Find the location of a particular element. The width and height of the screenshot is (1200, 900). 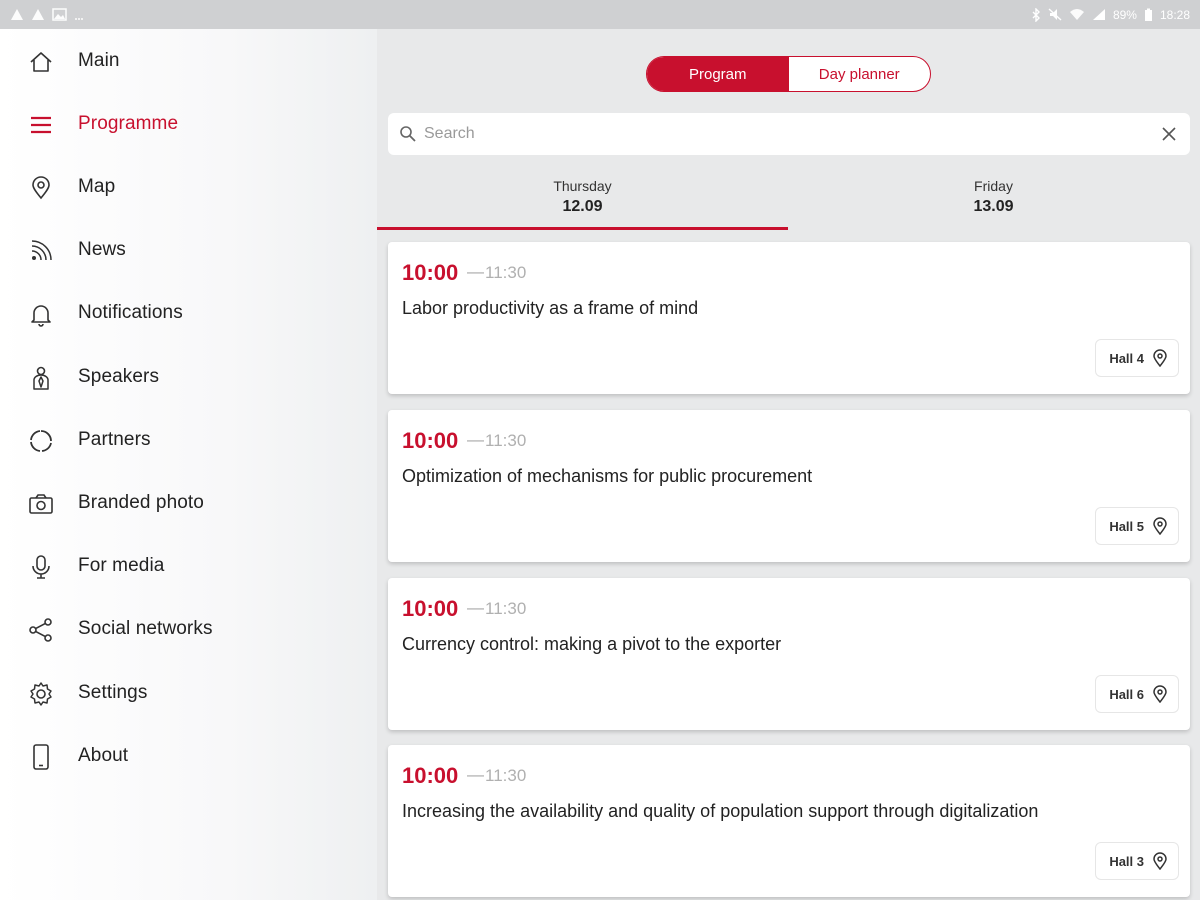

menu-item-settings: Settings is located at coordinates (188, 693).